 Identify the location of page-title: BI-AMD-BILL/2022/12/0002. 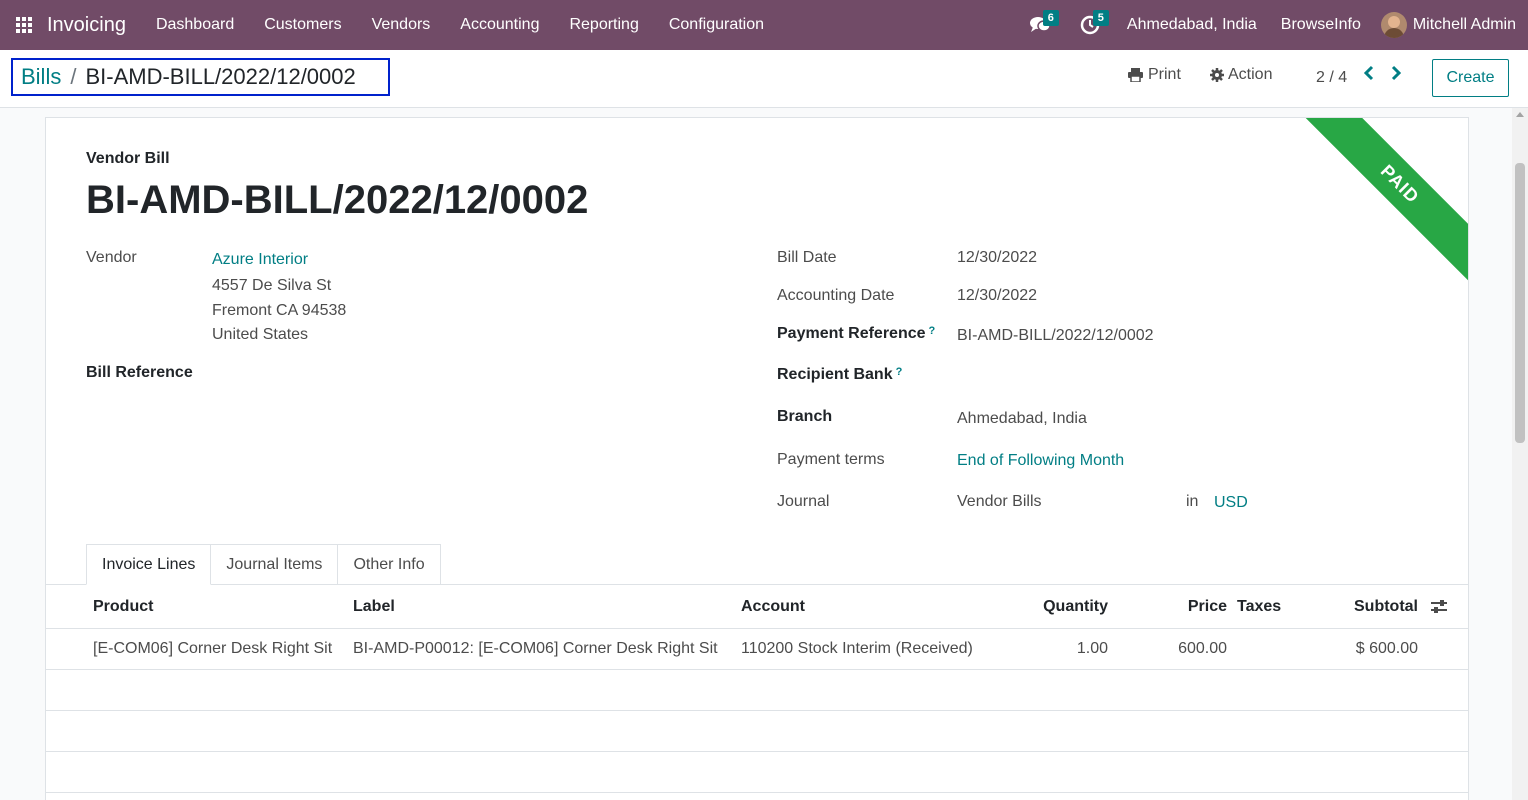
(337, 200).